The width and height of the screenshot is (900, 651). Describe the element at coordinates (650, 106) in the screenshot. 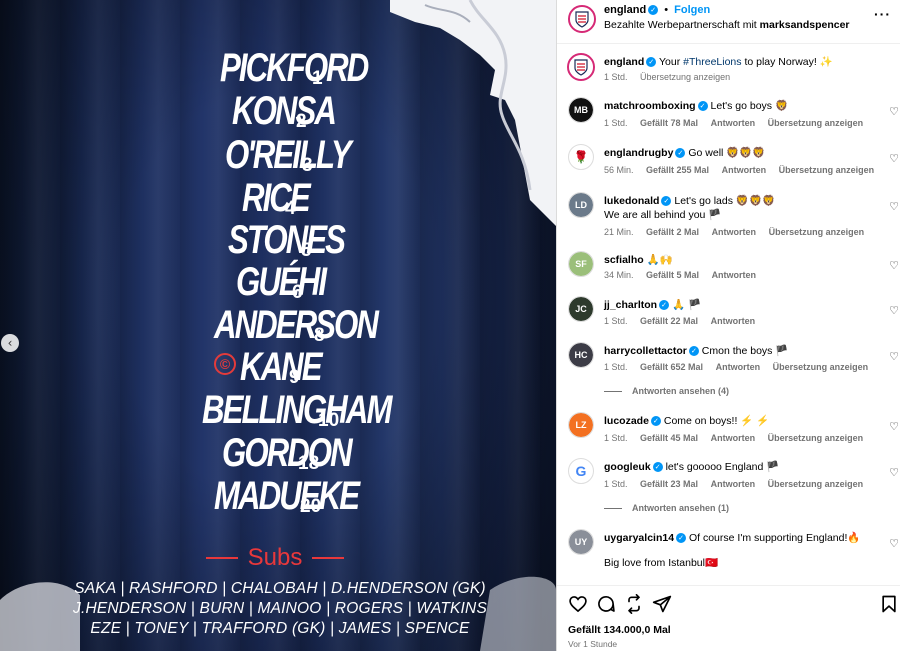

I see `comment-username: matchroomboxing` at that location.